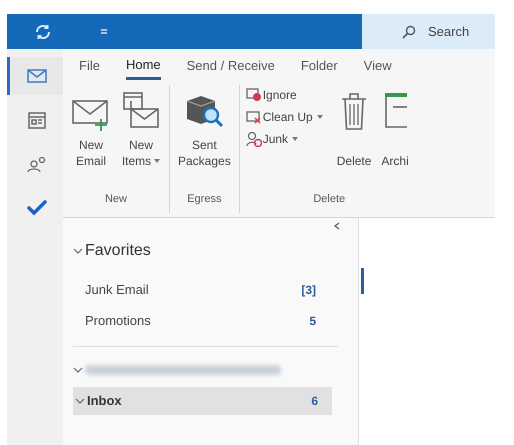 The width and height of the screenshot is (514, 445). I want to click on sent-packages-button: Sent Packages, so click(204, 127).